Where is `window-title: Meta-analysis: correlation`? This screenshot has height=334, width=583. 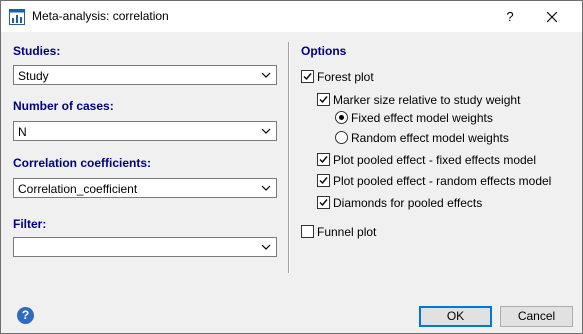
window-title: Meta-analysis: correlation is located at coordinates (100, 16).